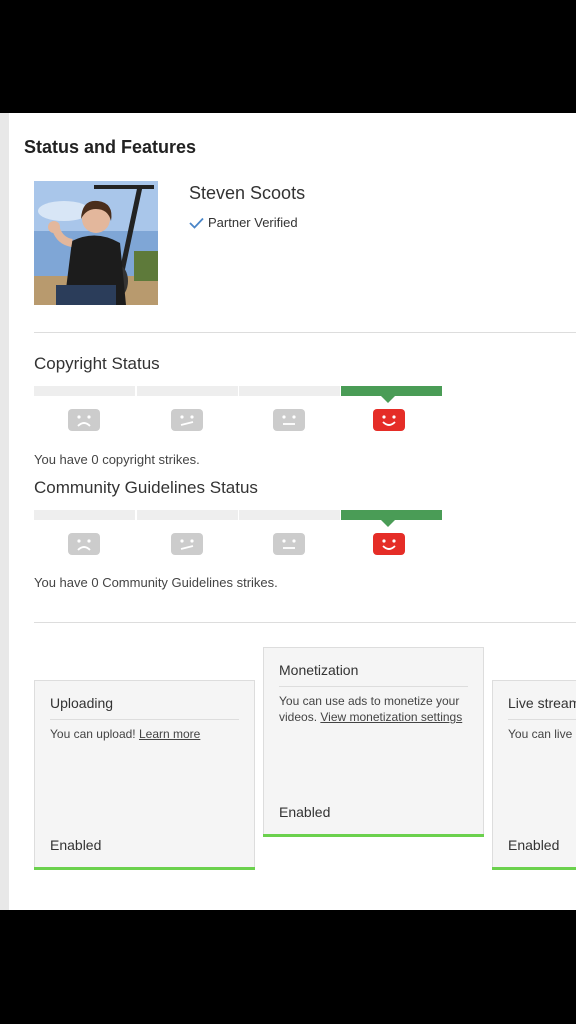 The image size is (576, 1024). Describe the element at coordinates (82, 703) in the screenshot. I see `card-title: Uploading` at that location.